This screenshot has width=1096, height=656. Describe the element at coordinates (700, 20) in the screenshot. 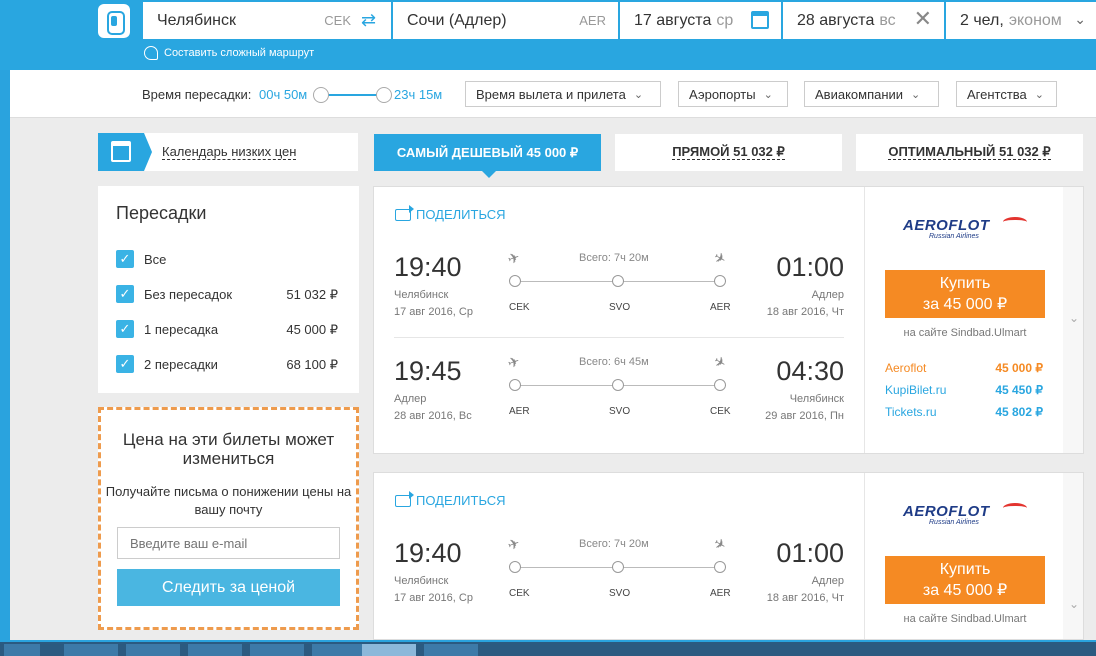

I see `depart-date-field: 17 августа ср` at that location.